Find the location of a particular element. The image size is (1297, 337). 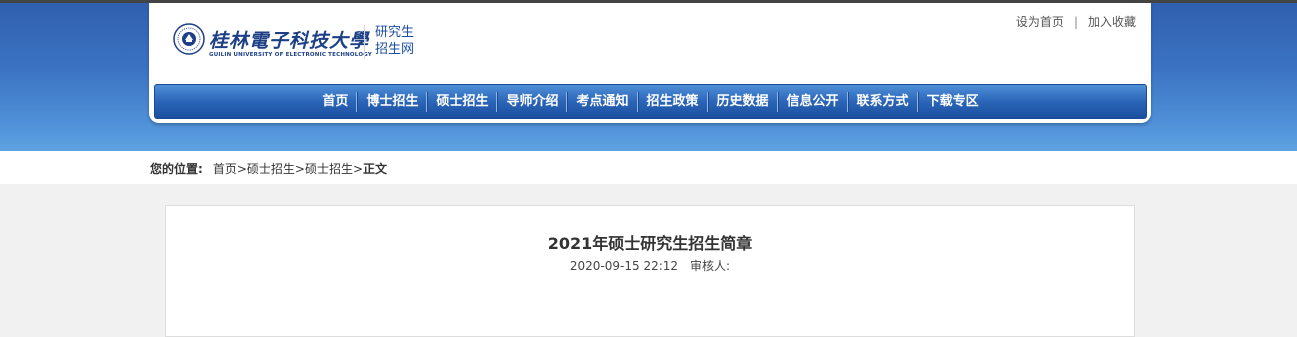

nav-item-exam-site-notice: 考点通知 is located at coordinates (602, 101).